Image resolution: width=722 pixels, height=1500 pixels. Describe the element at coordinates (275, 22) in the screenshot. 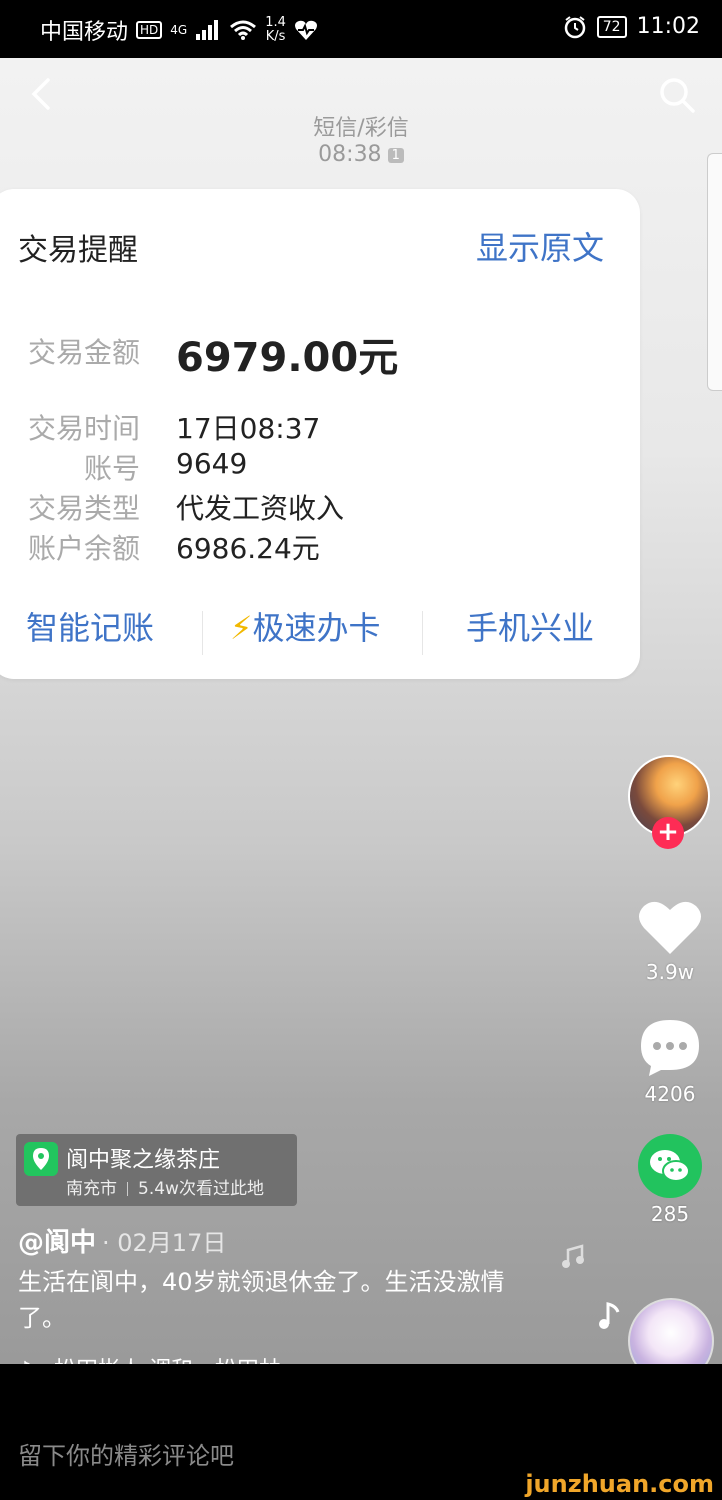

I see `speed-value: 1.4` at that location.